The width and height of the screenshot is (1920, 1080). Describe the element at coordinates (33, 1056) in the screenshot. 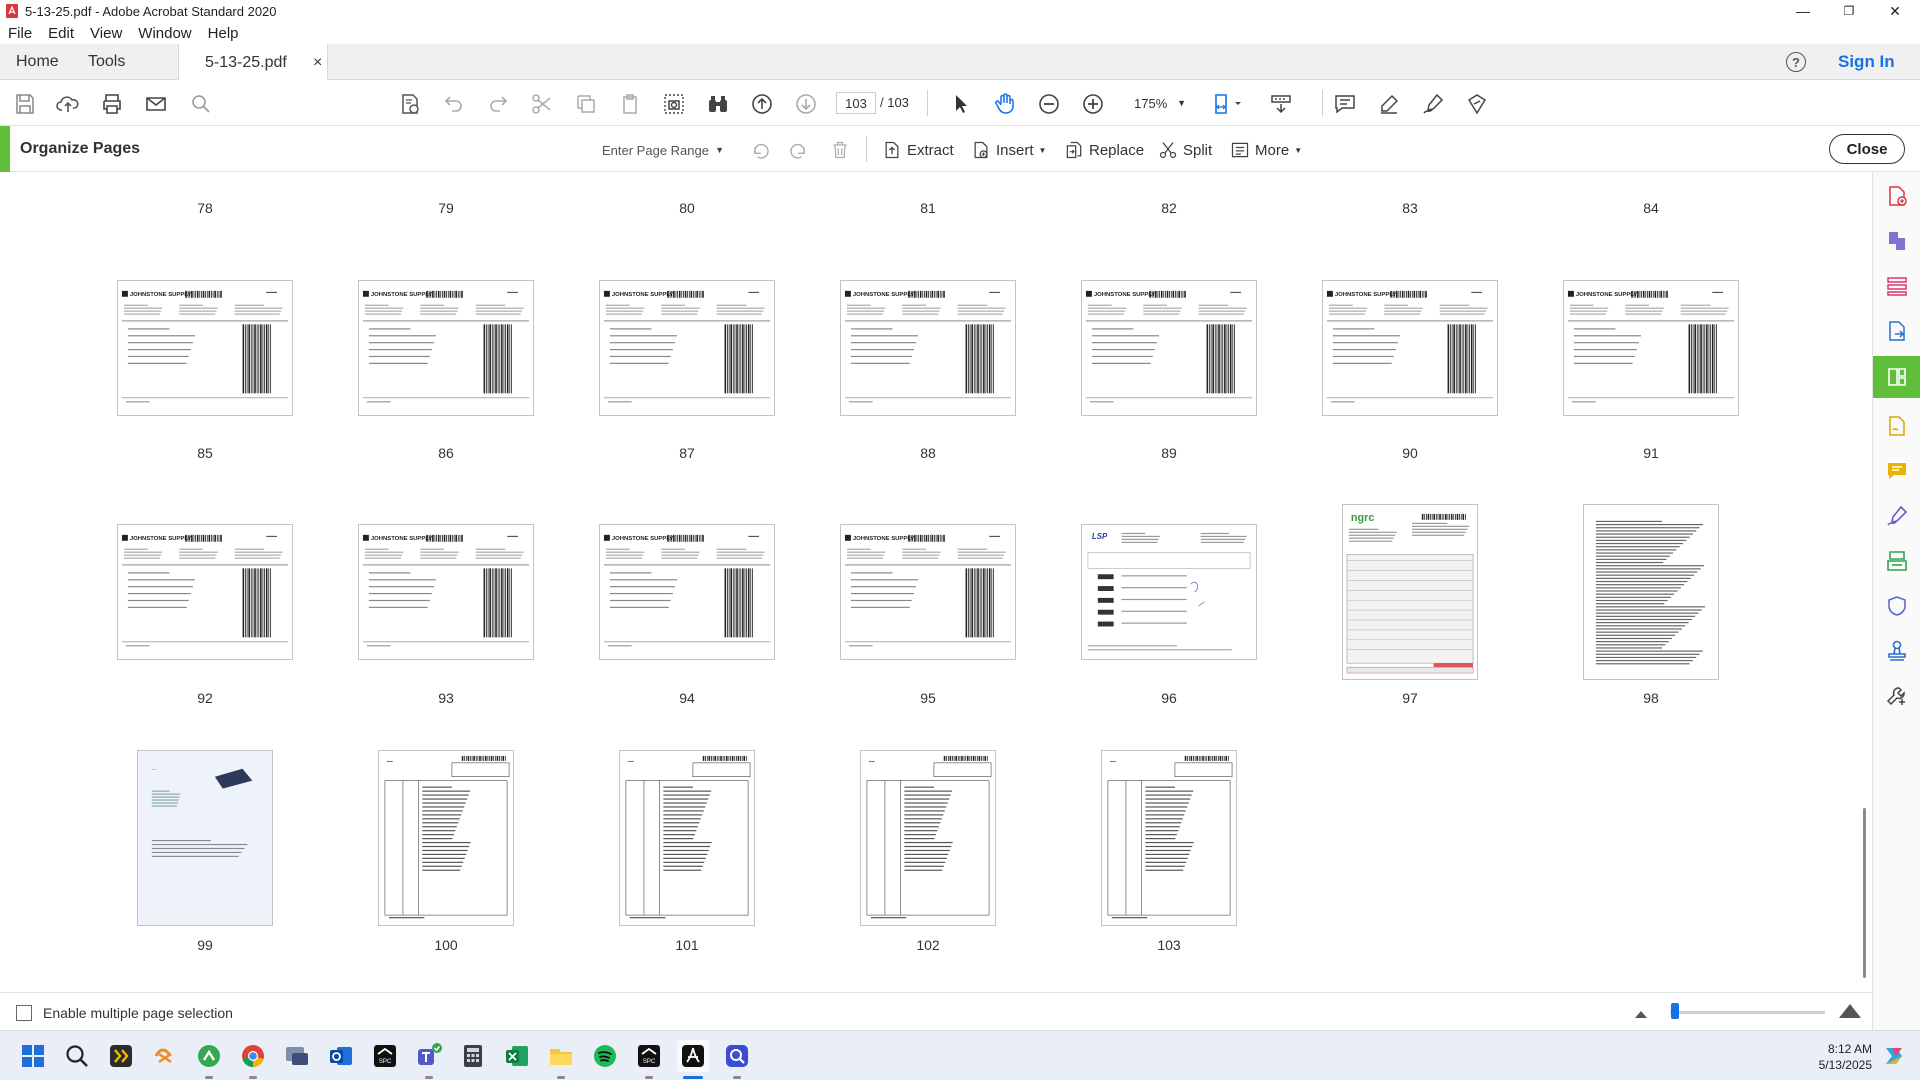

I see `windows-start-icon` at that location.